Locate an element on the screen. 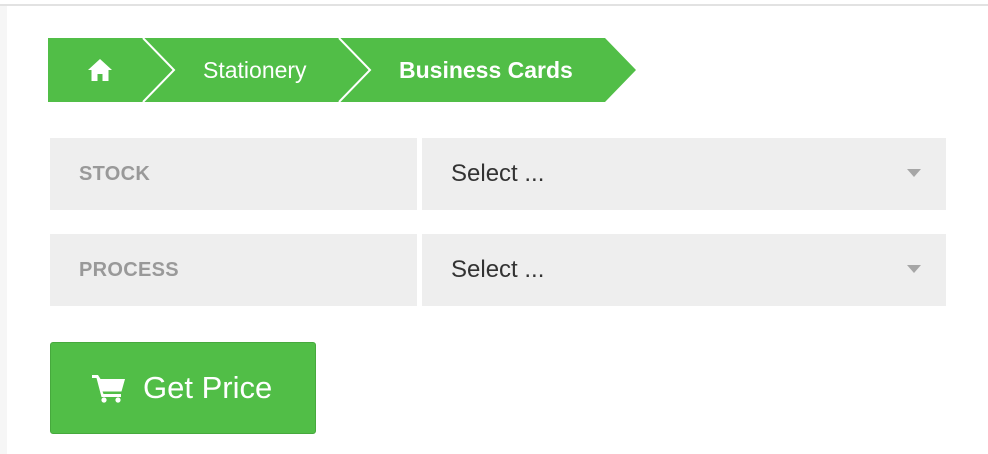 This screenshot has width=988, height=454. cart-icon is located at coordinates (108, 389).